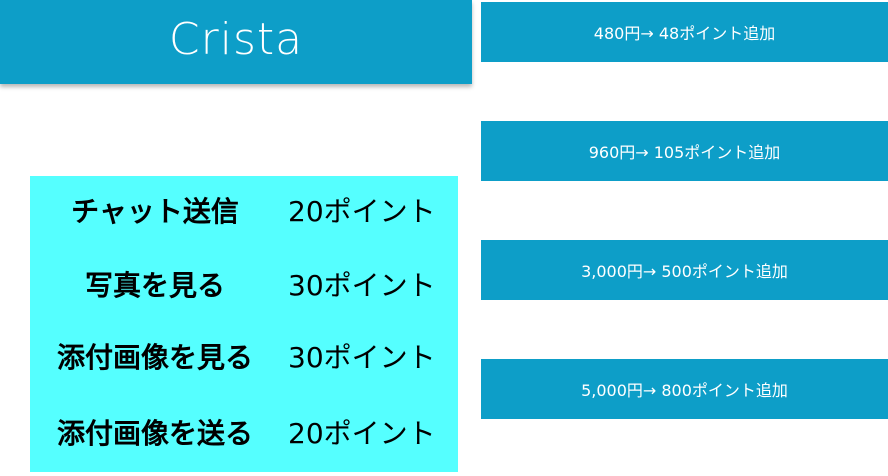  I want to click on cost-row-chat: チャット送信 20ポイント, so click(244, 210).